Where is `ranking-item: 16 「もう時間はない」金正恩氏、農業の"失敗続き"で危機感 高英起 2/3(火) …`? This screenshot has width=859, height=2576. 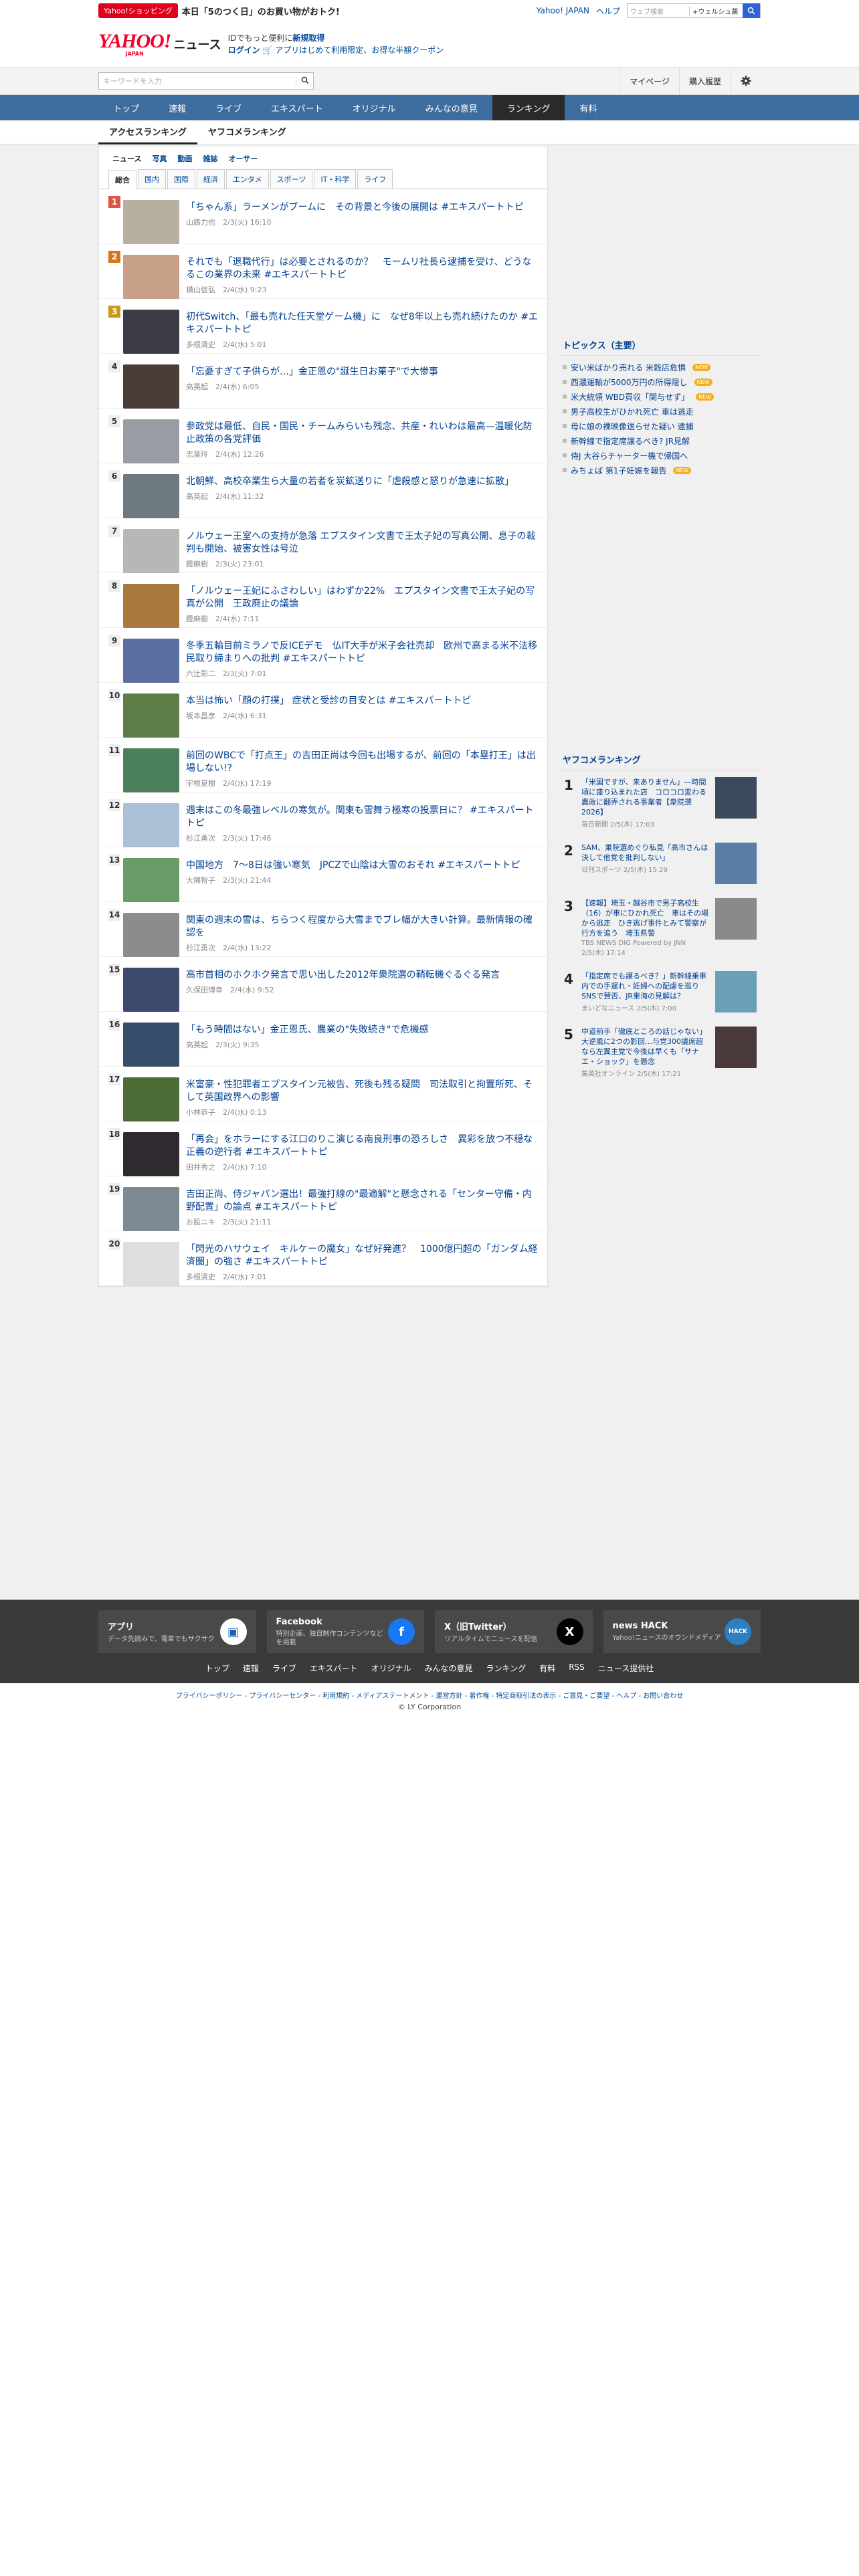
ranking-item: 16 「もう時間はない」金正恩氏、農業の"失敗続き"で危機感 高英起 2/3(火) … is located at coordinates (323, 1039).